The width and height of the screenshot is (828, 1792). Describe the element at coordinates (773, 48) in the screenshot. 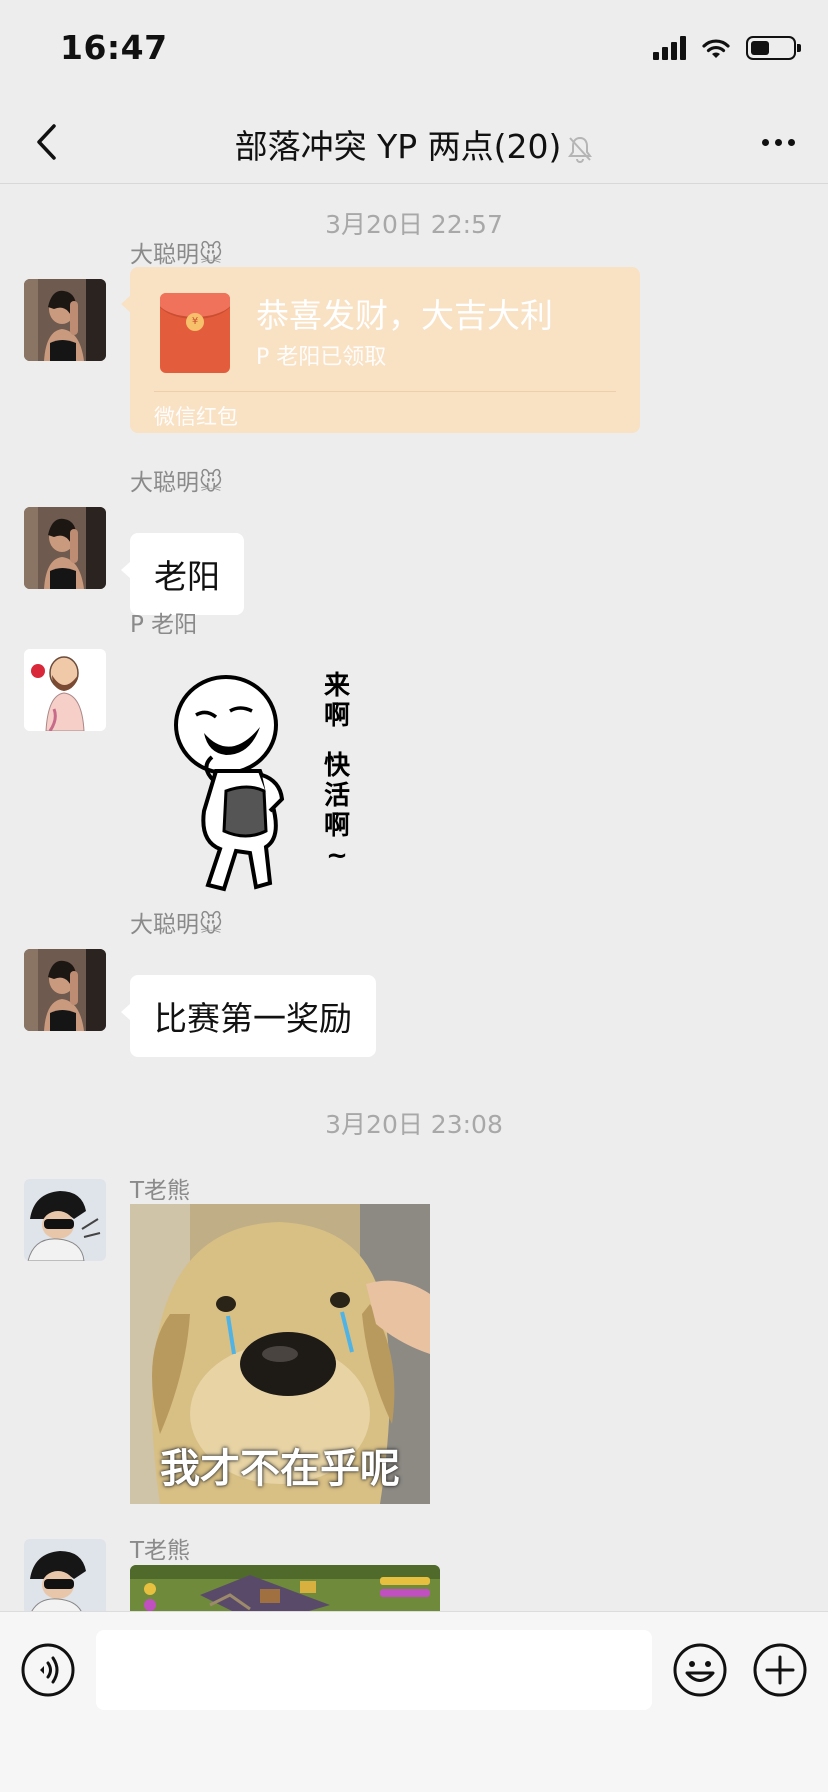

I see `battery-icon` at that location.